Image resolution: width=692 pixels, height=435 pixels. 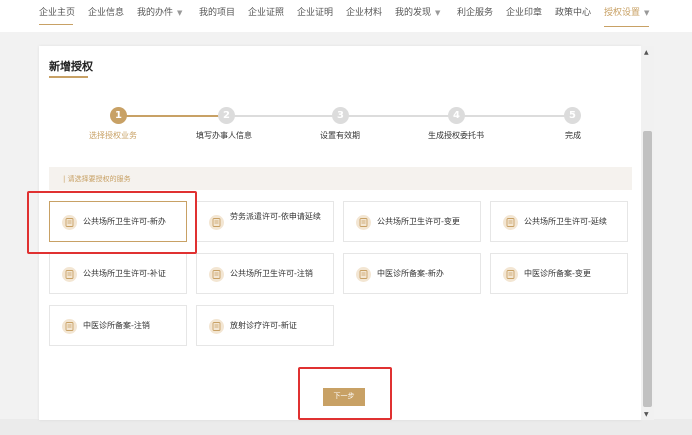 I want to click on service-label: 放射诊疗许可-新证, so click(x=263, y=325).